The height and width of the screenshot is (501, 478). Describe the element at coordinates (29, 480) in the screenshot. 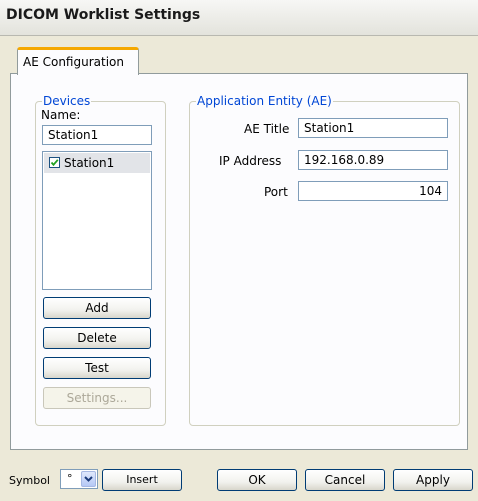

I see `symbol-label: Symbol` at that location.